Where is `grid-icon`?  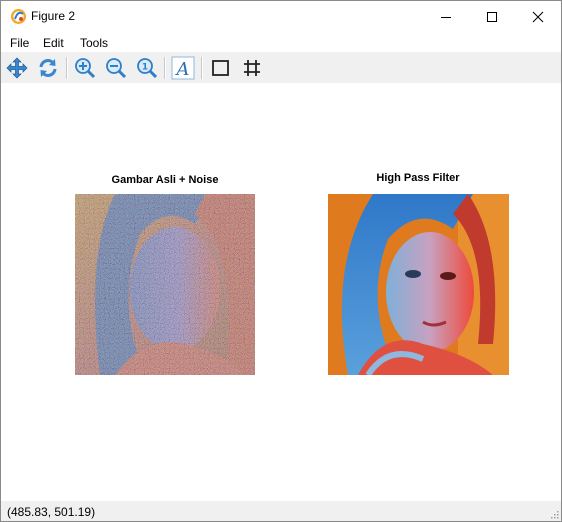
grid-icon is located at coordinates (252, 68).